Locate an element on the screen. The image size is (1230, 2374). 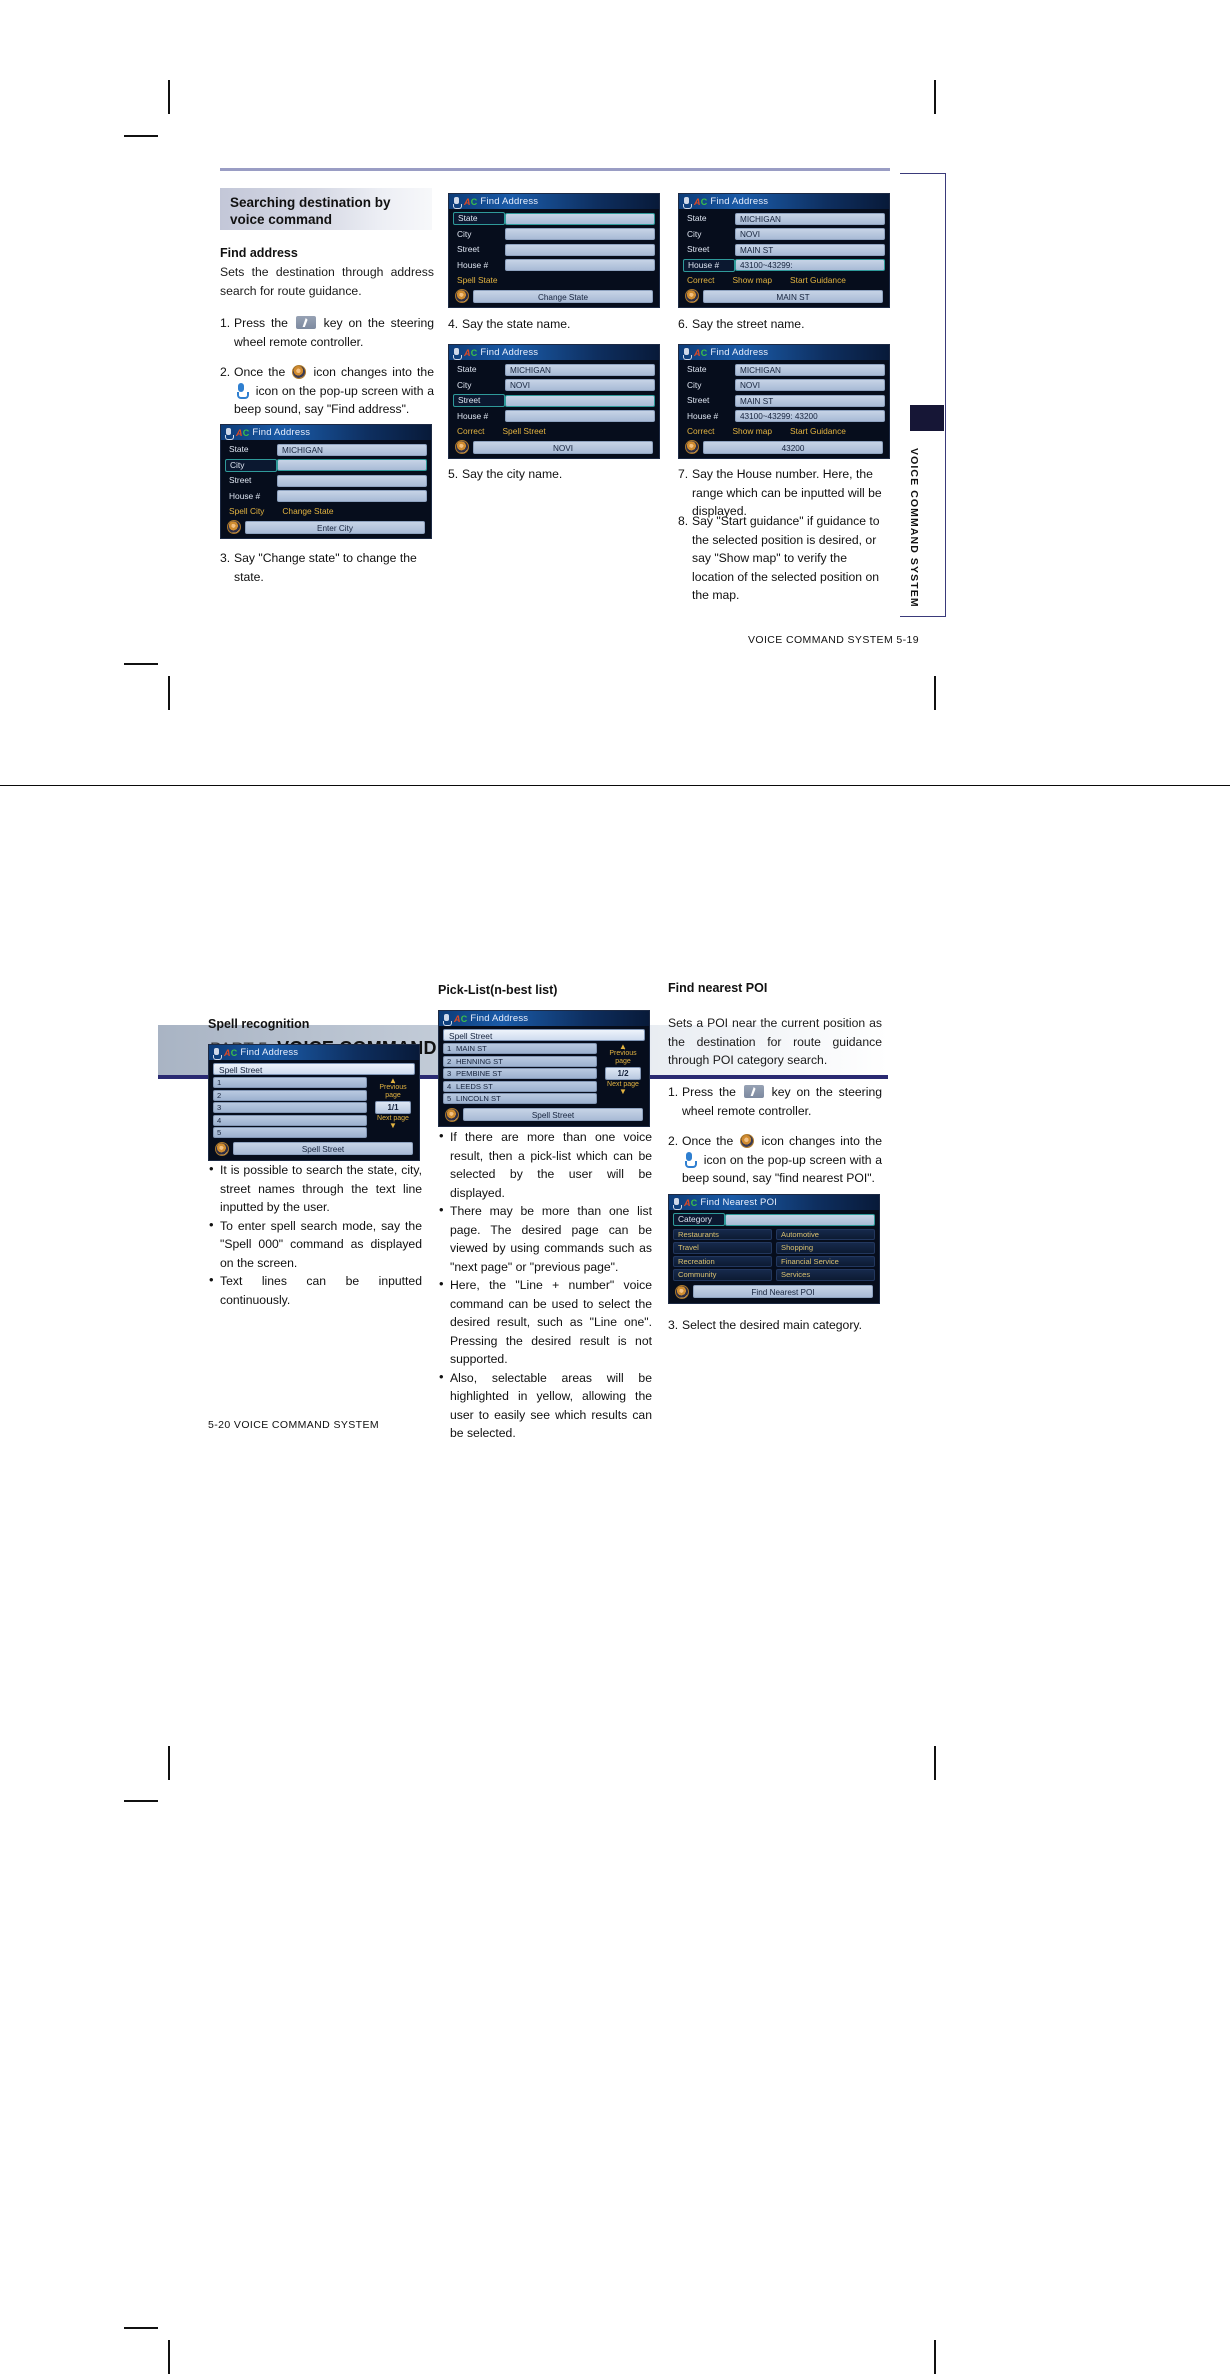
page-folio: VOICE COMMAND SYSTEM 5-19 is located at coordinates (834, 640).